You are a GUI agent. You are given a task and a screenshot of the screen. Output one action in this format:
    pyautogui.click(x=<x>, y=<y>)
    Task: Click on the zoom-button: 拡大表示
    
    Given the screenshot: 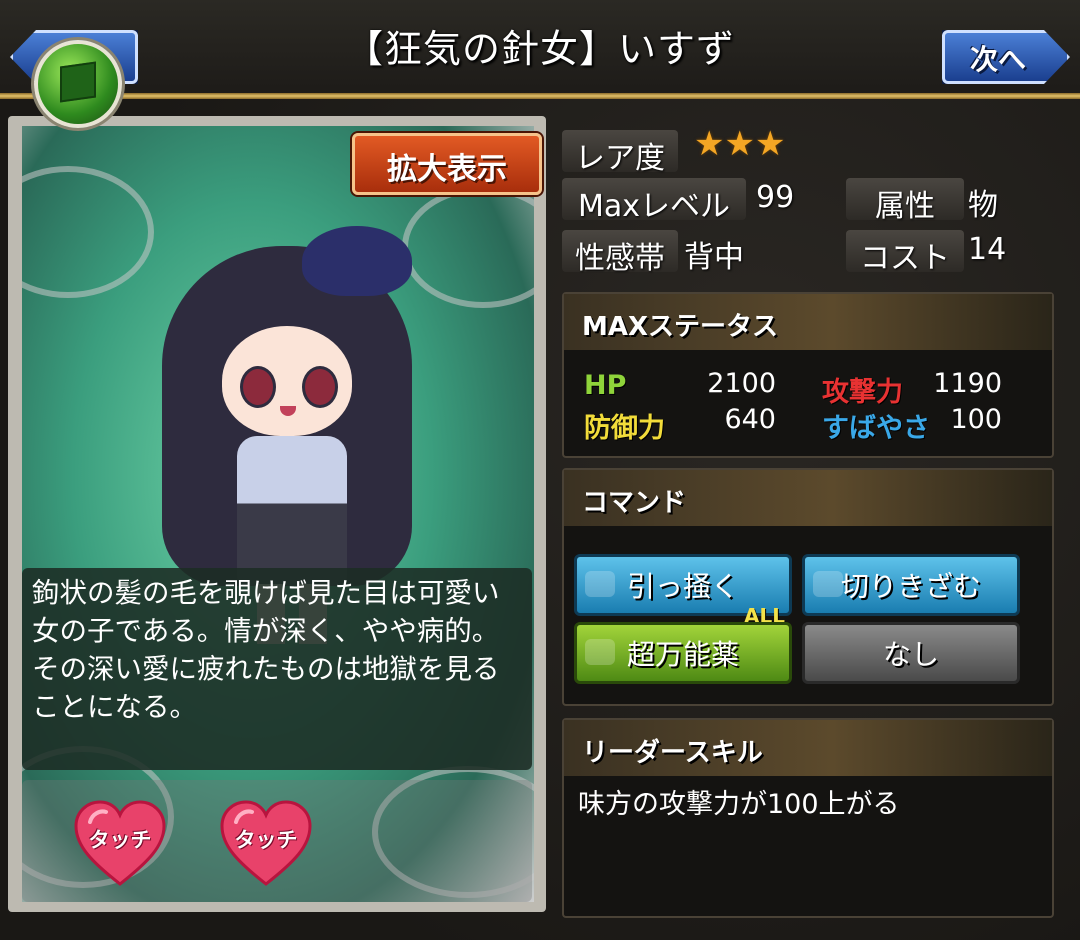 What is the action you would take?
    pyautogui.click(x=447, y=164)
    